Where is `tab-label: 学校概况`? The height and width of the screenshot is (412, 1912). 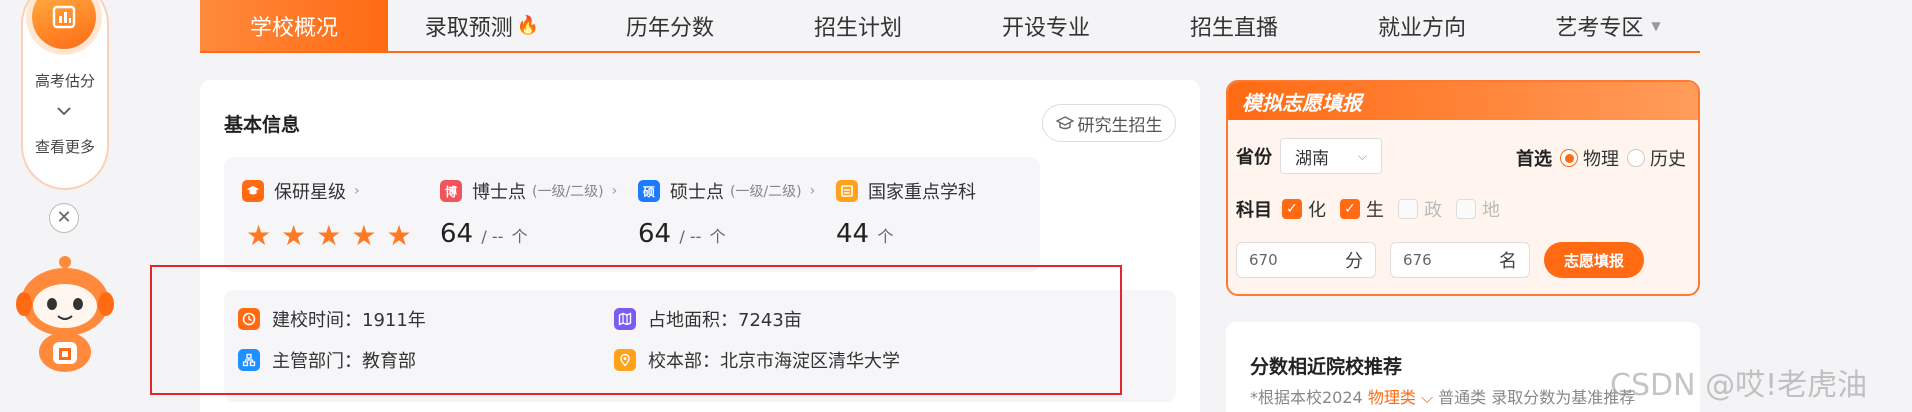 tab-label: 学校概况 is located at coordinates (293, 28).